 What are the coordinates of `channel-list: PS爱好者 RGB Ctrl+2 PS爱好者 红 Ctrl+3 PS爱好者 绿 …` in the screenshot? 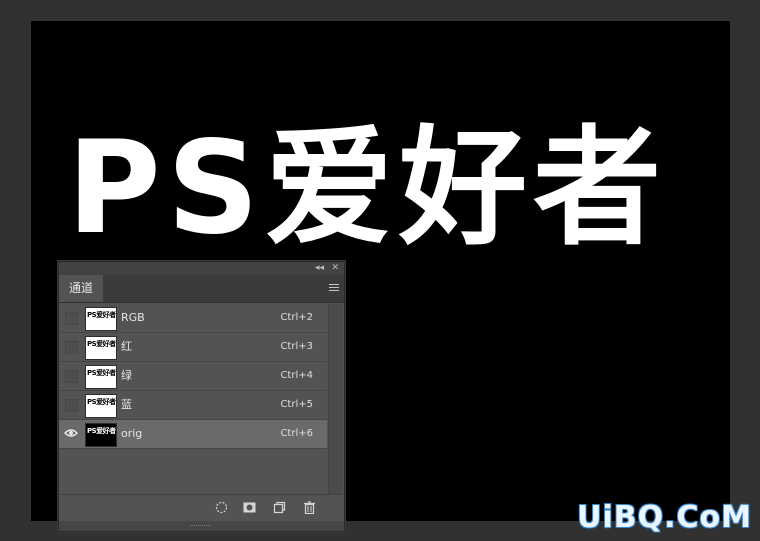 It's located at (193, 376).